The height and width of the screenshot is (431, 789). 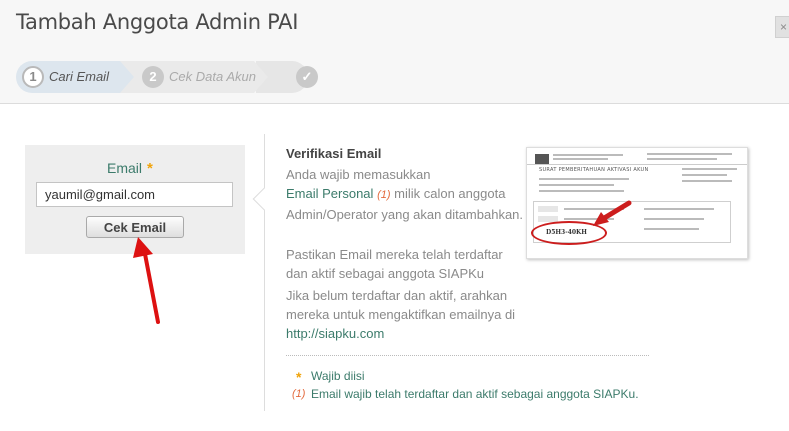 I want to click on wizard-step-1: 1 Cari Email, so click(x=76, y=77).